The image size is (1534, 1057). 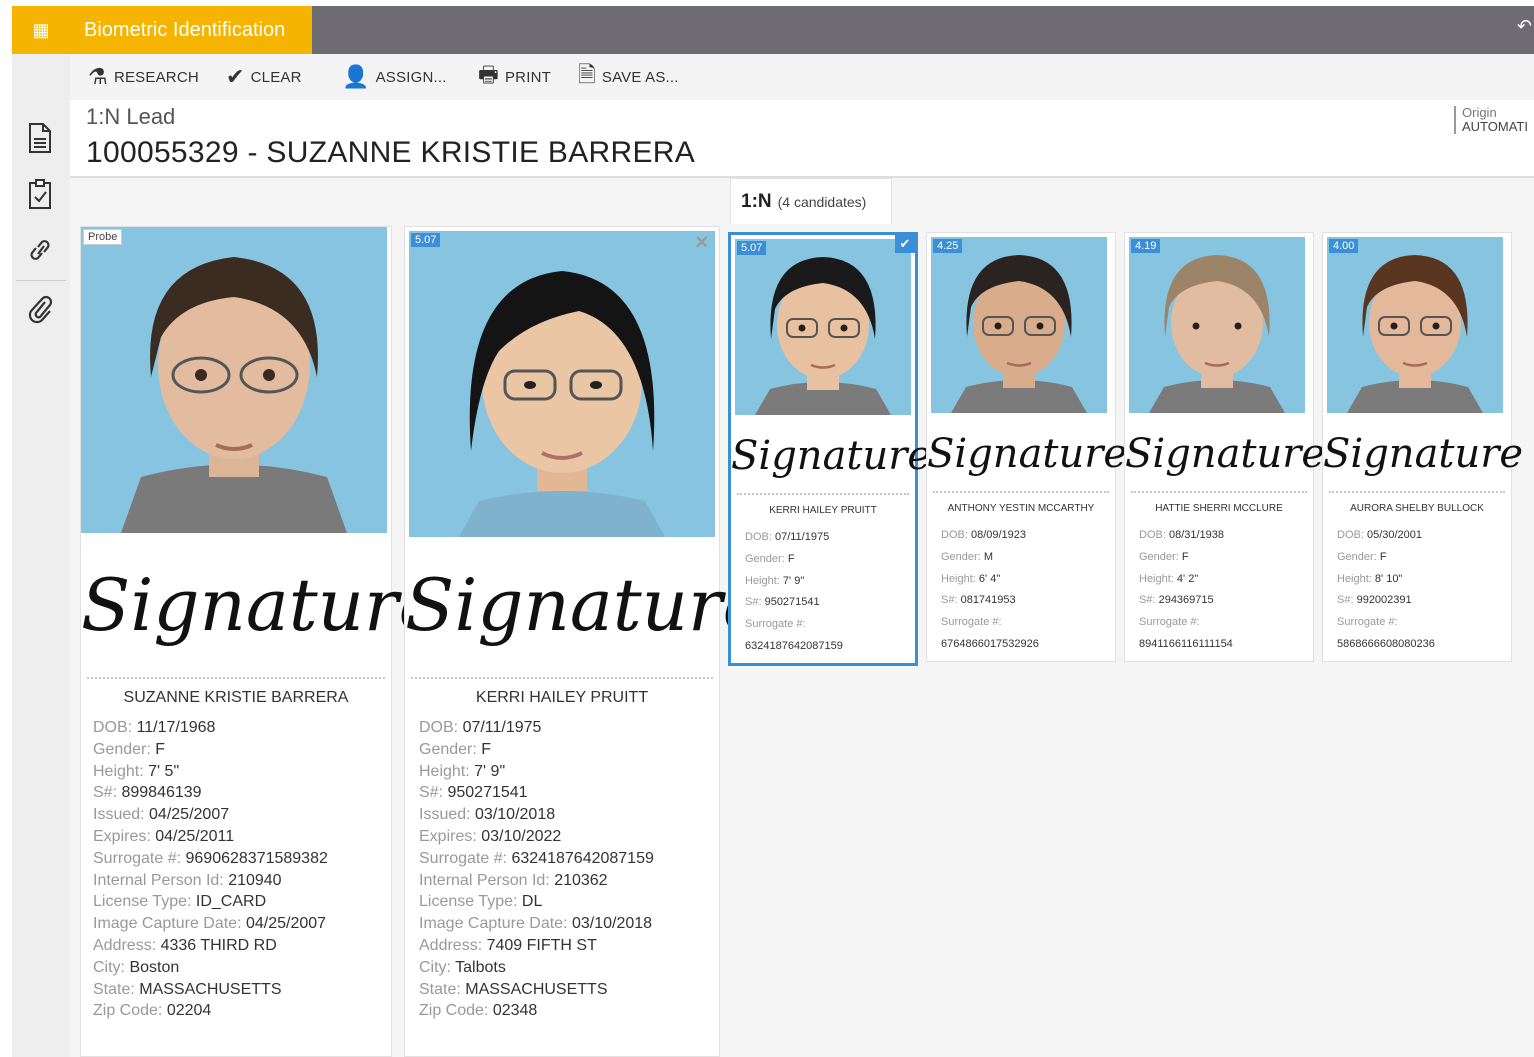 What do you see at coordinates (1479, 112) in the screenshot?
I see `origin-label: Origin` at bounding box center [1479, 112].